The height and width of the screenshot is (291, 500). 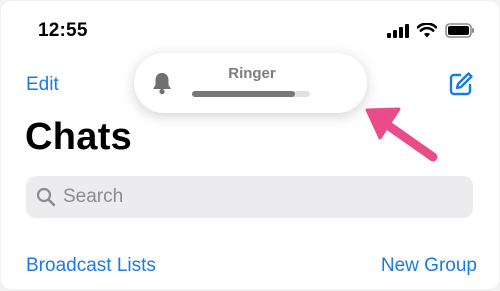 What do you see at coordinates (250, 83) in the screenshot?
I see `ringer-volume-hud: Ringer` at bounding box center [250, 83].